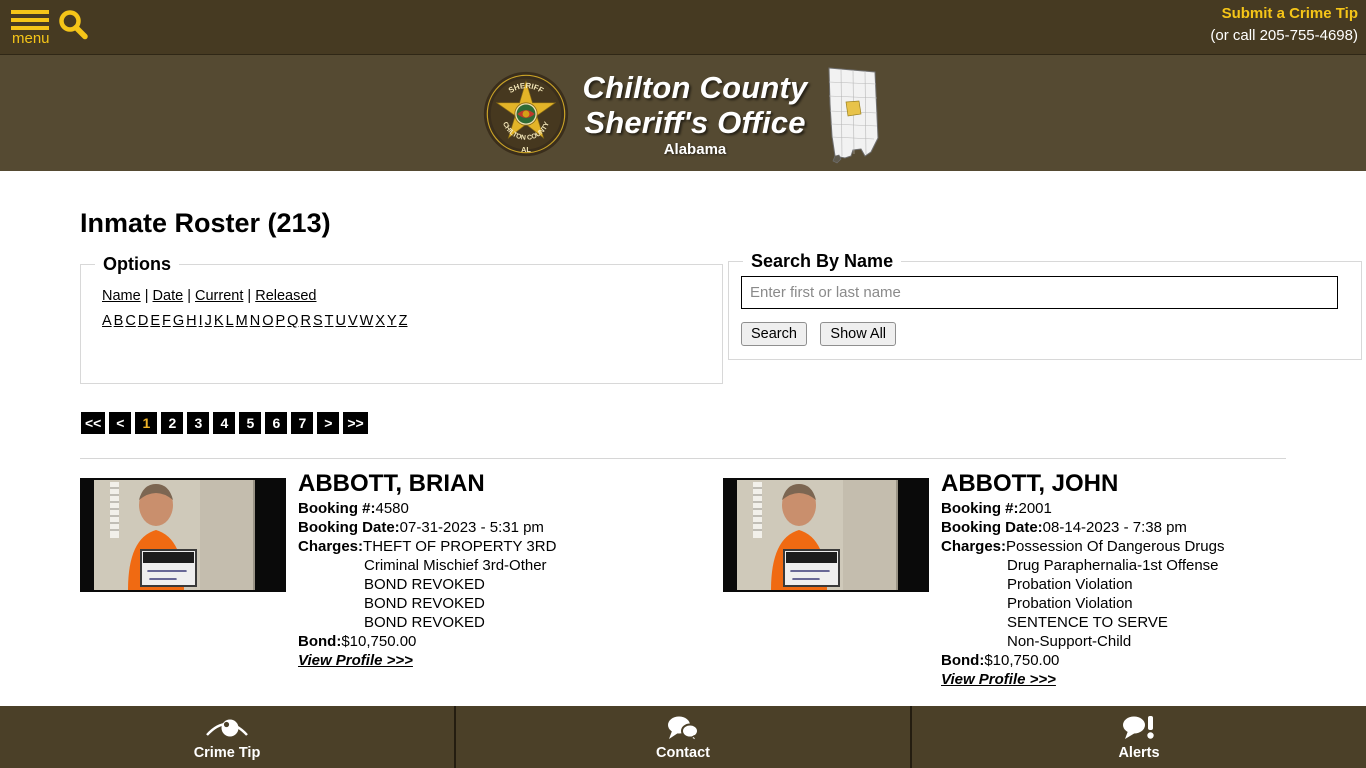 This screenshot has width=1366, height=768. I want to click on menu-button: menu, so click(29, 28).